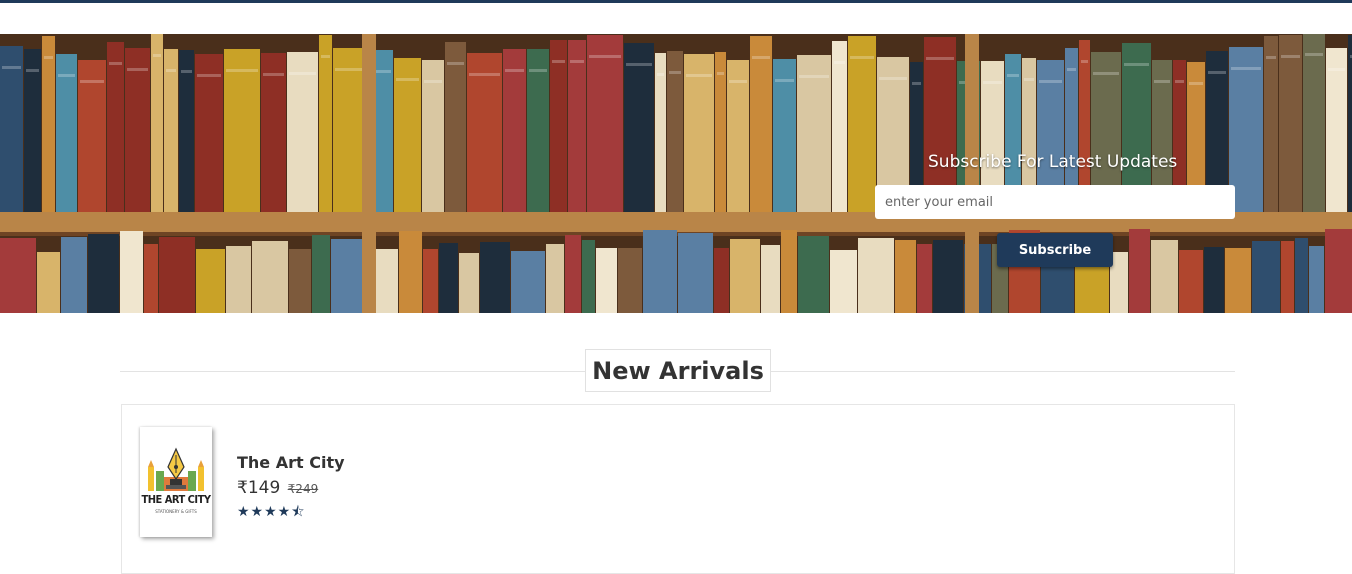 This screenshot has height=574, width=1352. Describe the element at coordinates (176, 499) in the screenshot. I see `cover-title: THE ART CITY` at that location.